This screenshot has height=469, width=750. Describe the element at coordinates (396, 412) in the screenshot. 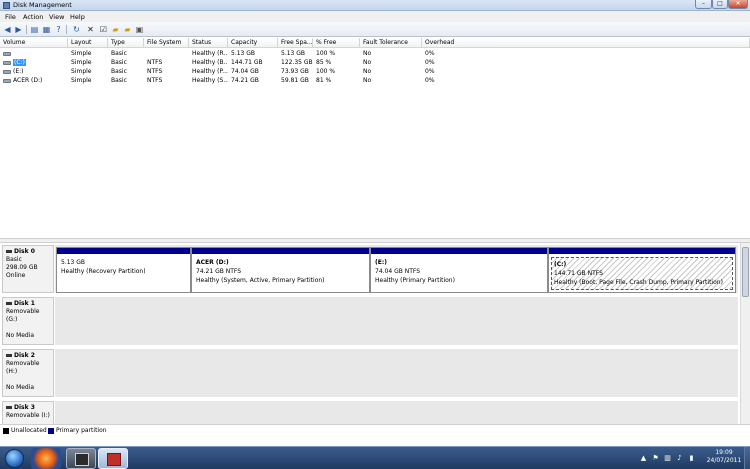

I see `disk-3-area` at that location.